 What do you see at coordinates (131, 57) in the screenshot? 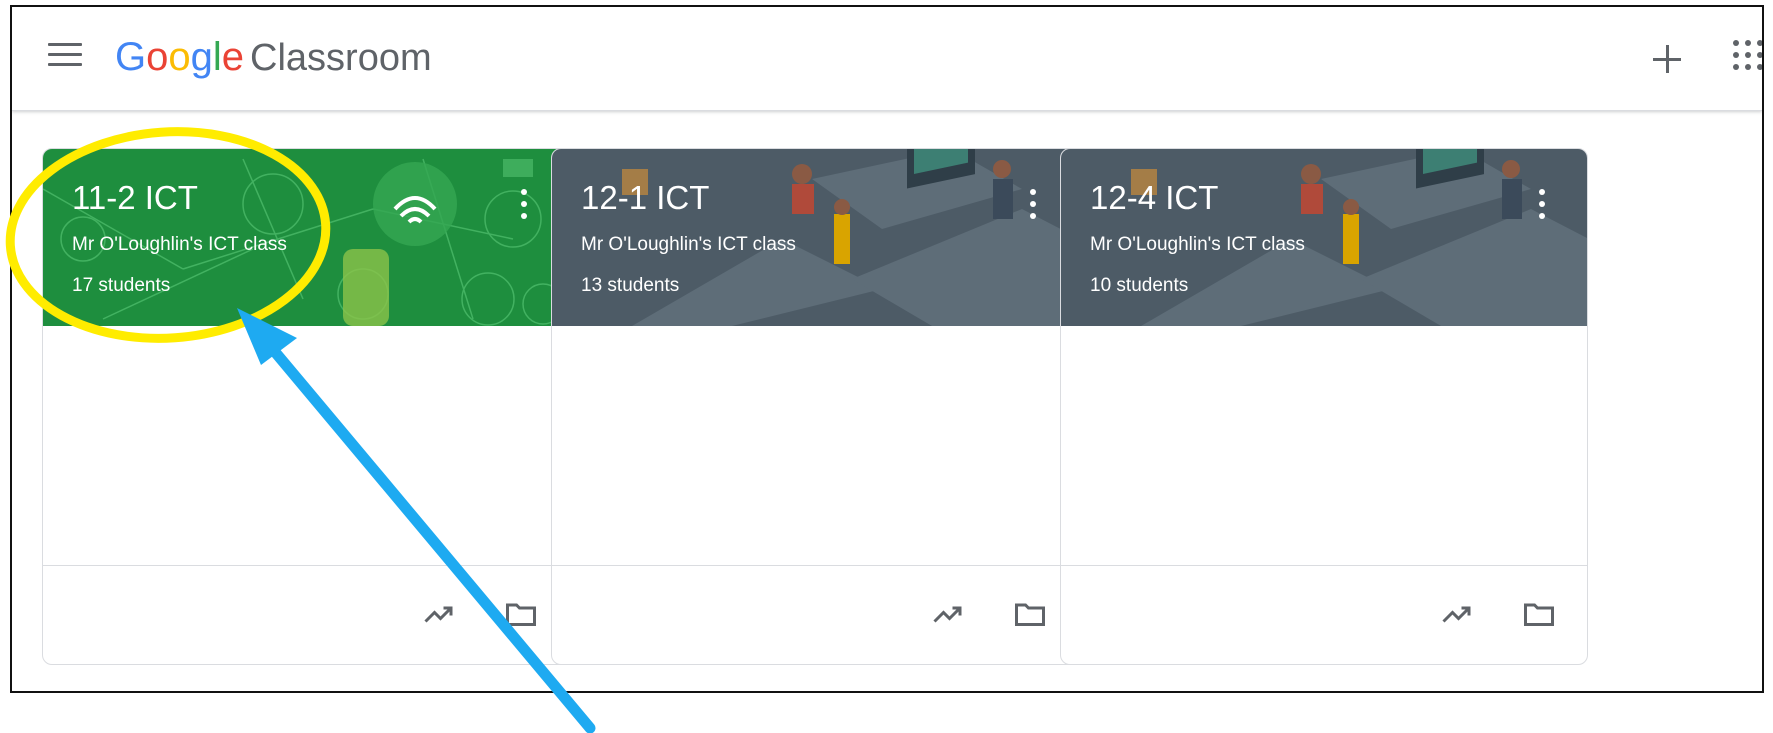
I see `brand-letter: G` at bounding box center [131, 57].